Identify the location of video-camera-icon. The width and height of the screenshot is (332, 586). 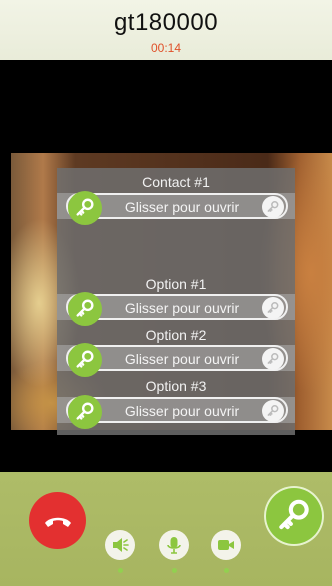
(226, 545).